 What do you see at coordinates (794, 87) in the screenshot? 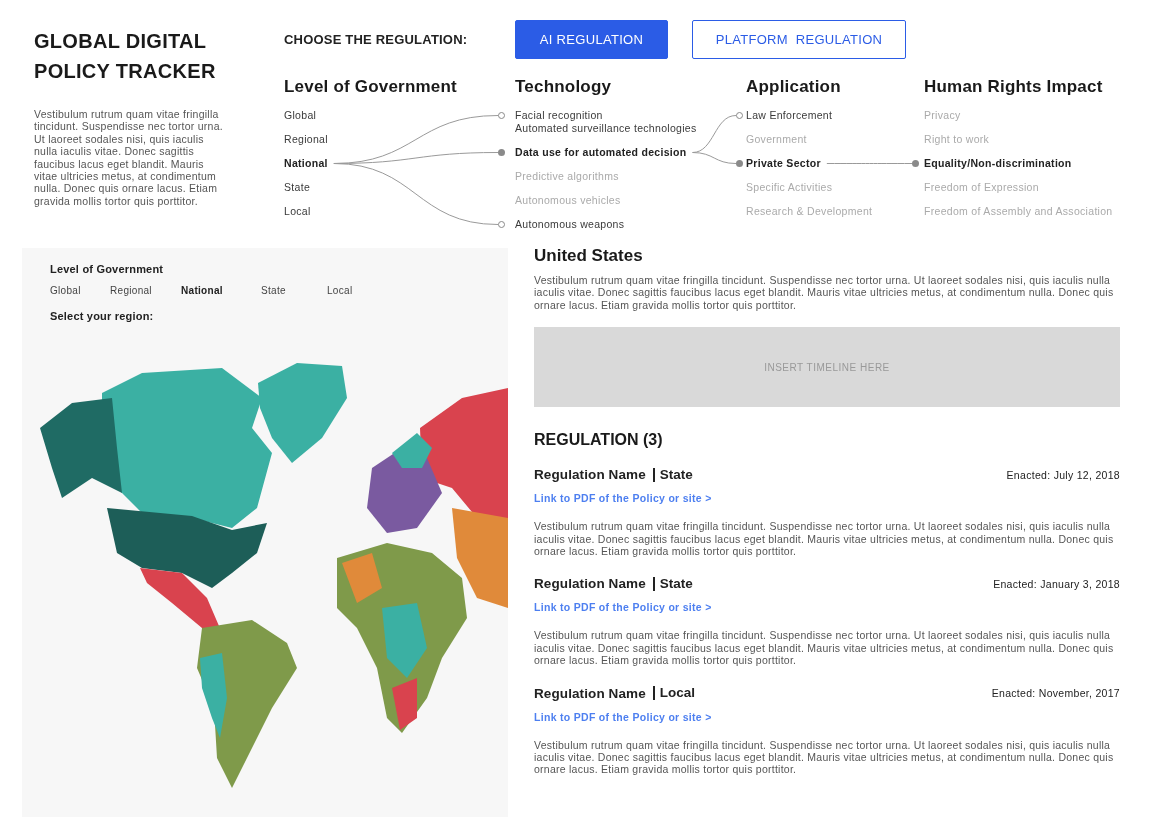
I see `filter-column-heading: Application` at bounding box center [794, 87].